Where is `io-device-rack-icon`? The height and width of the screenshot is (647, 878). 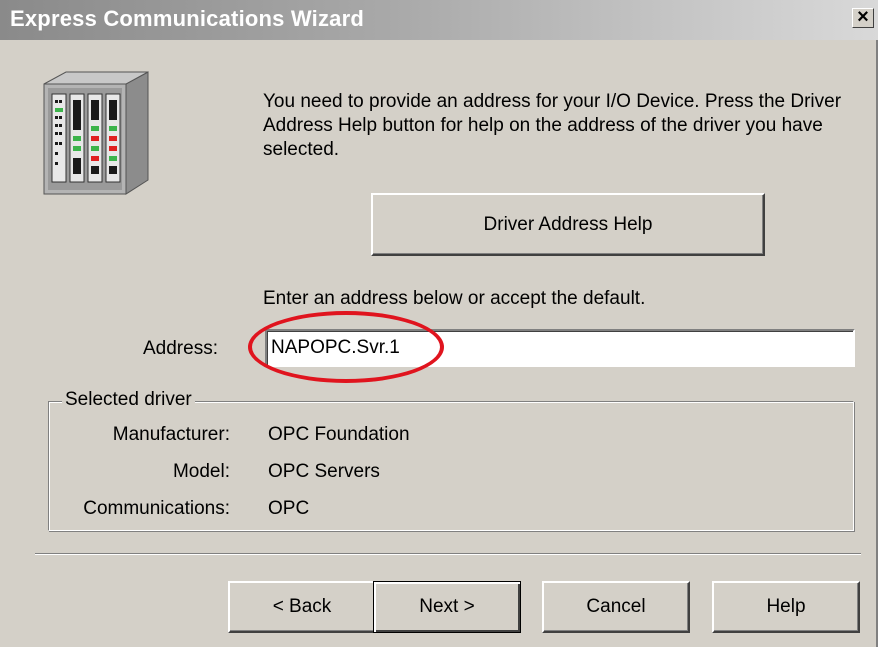 io-device-rack-icon is located at coordinates (98, 137).